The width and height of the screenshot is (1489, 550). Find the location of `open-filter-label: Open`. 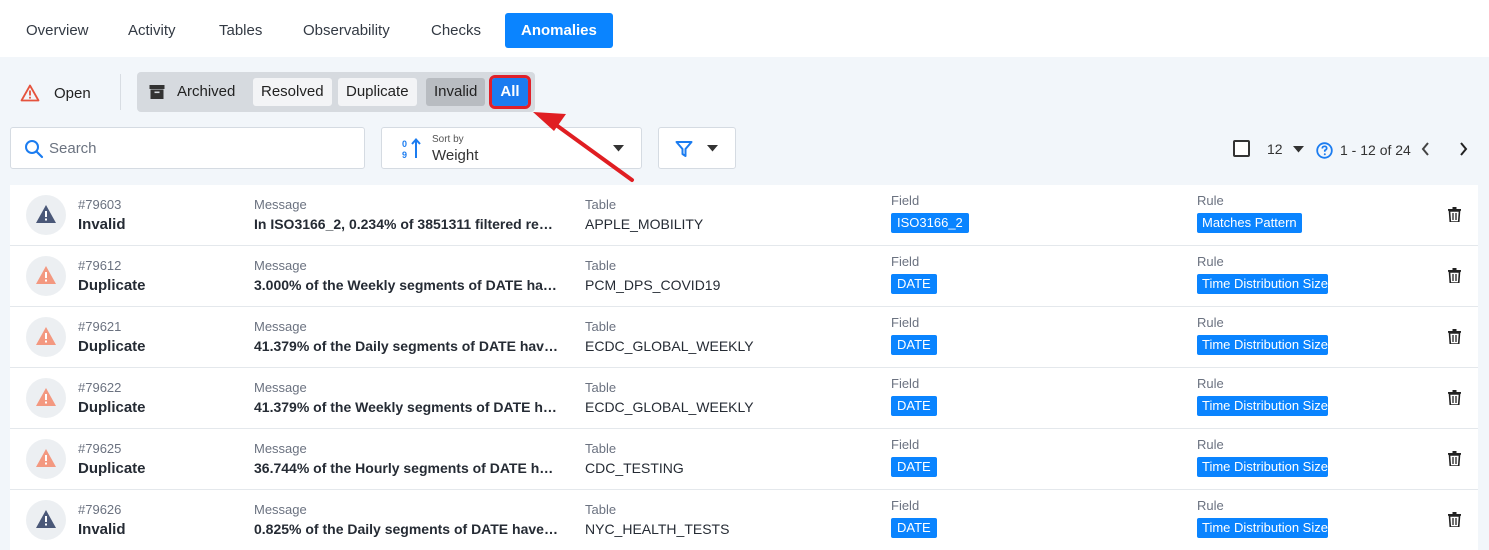

open-filter-label: Open is located at coordinates (72, 93).